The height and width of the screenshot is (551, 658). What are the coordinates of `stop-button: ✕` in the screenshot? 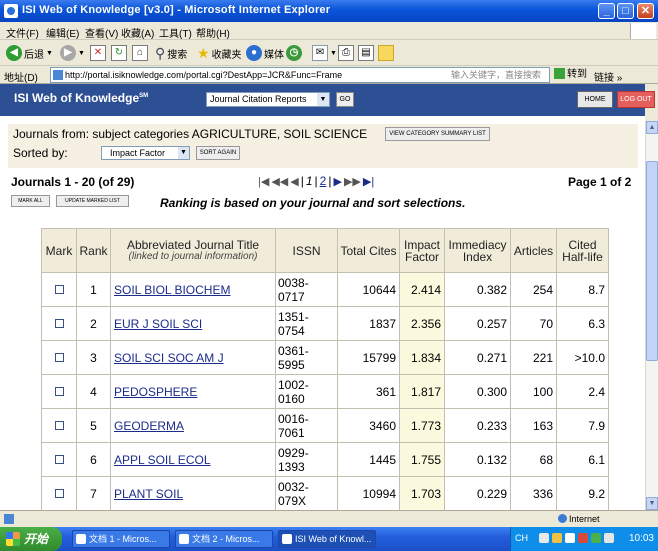 It's located at (98, 53).